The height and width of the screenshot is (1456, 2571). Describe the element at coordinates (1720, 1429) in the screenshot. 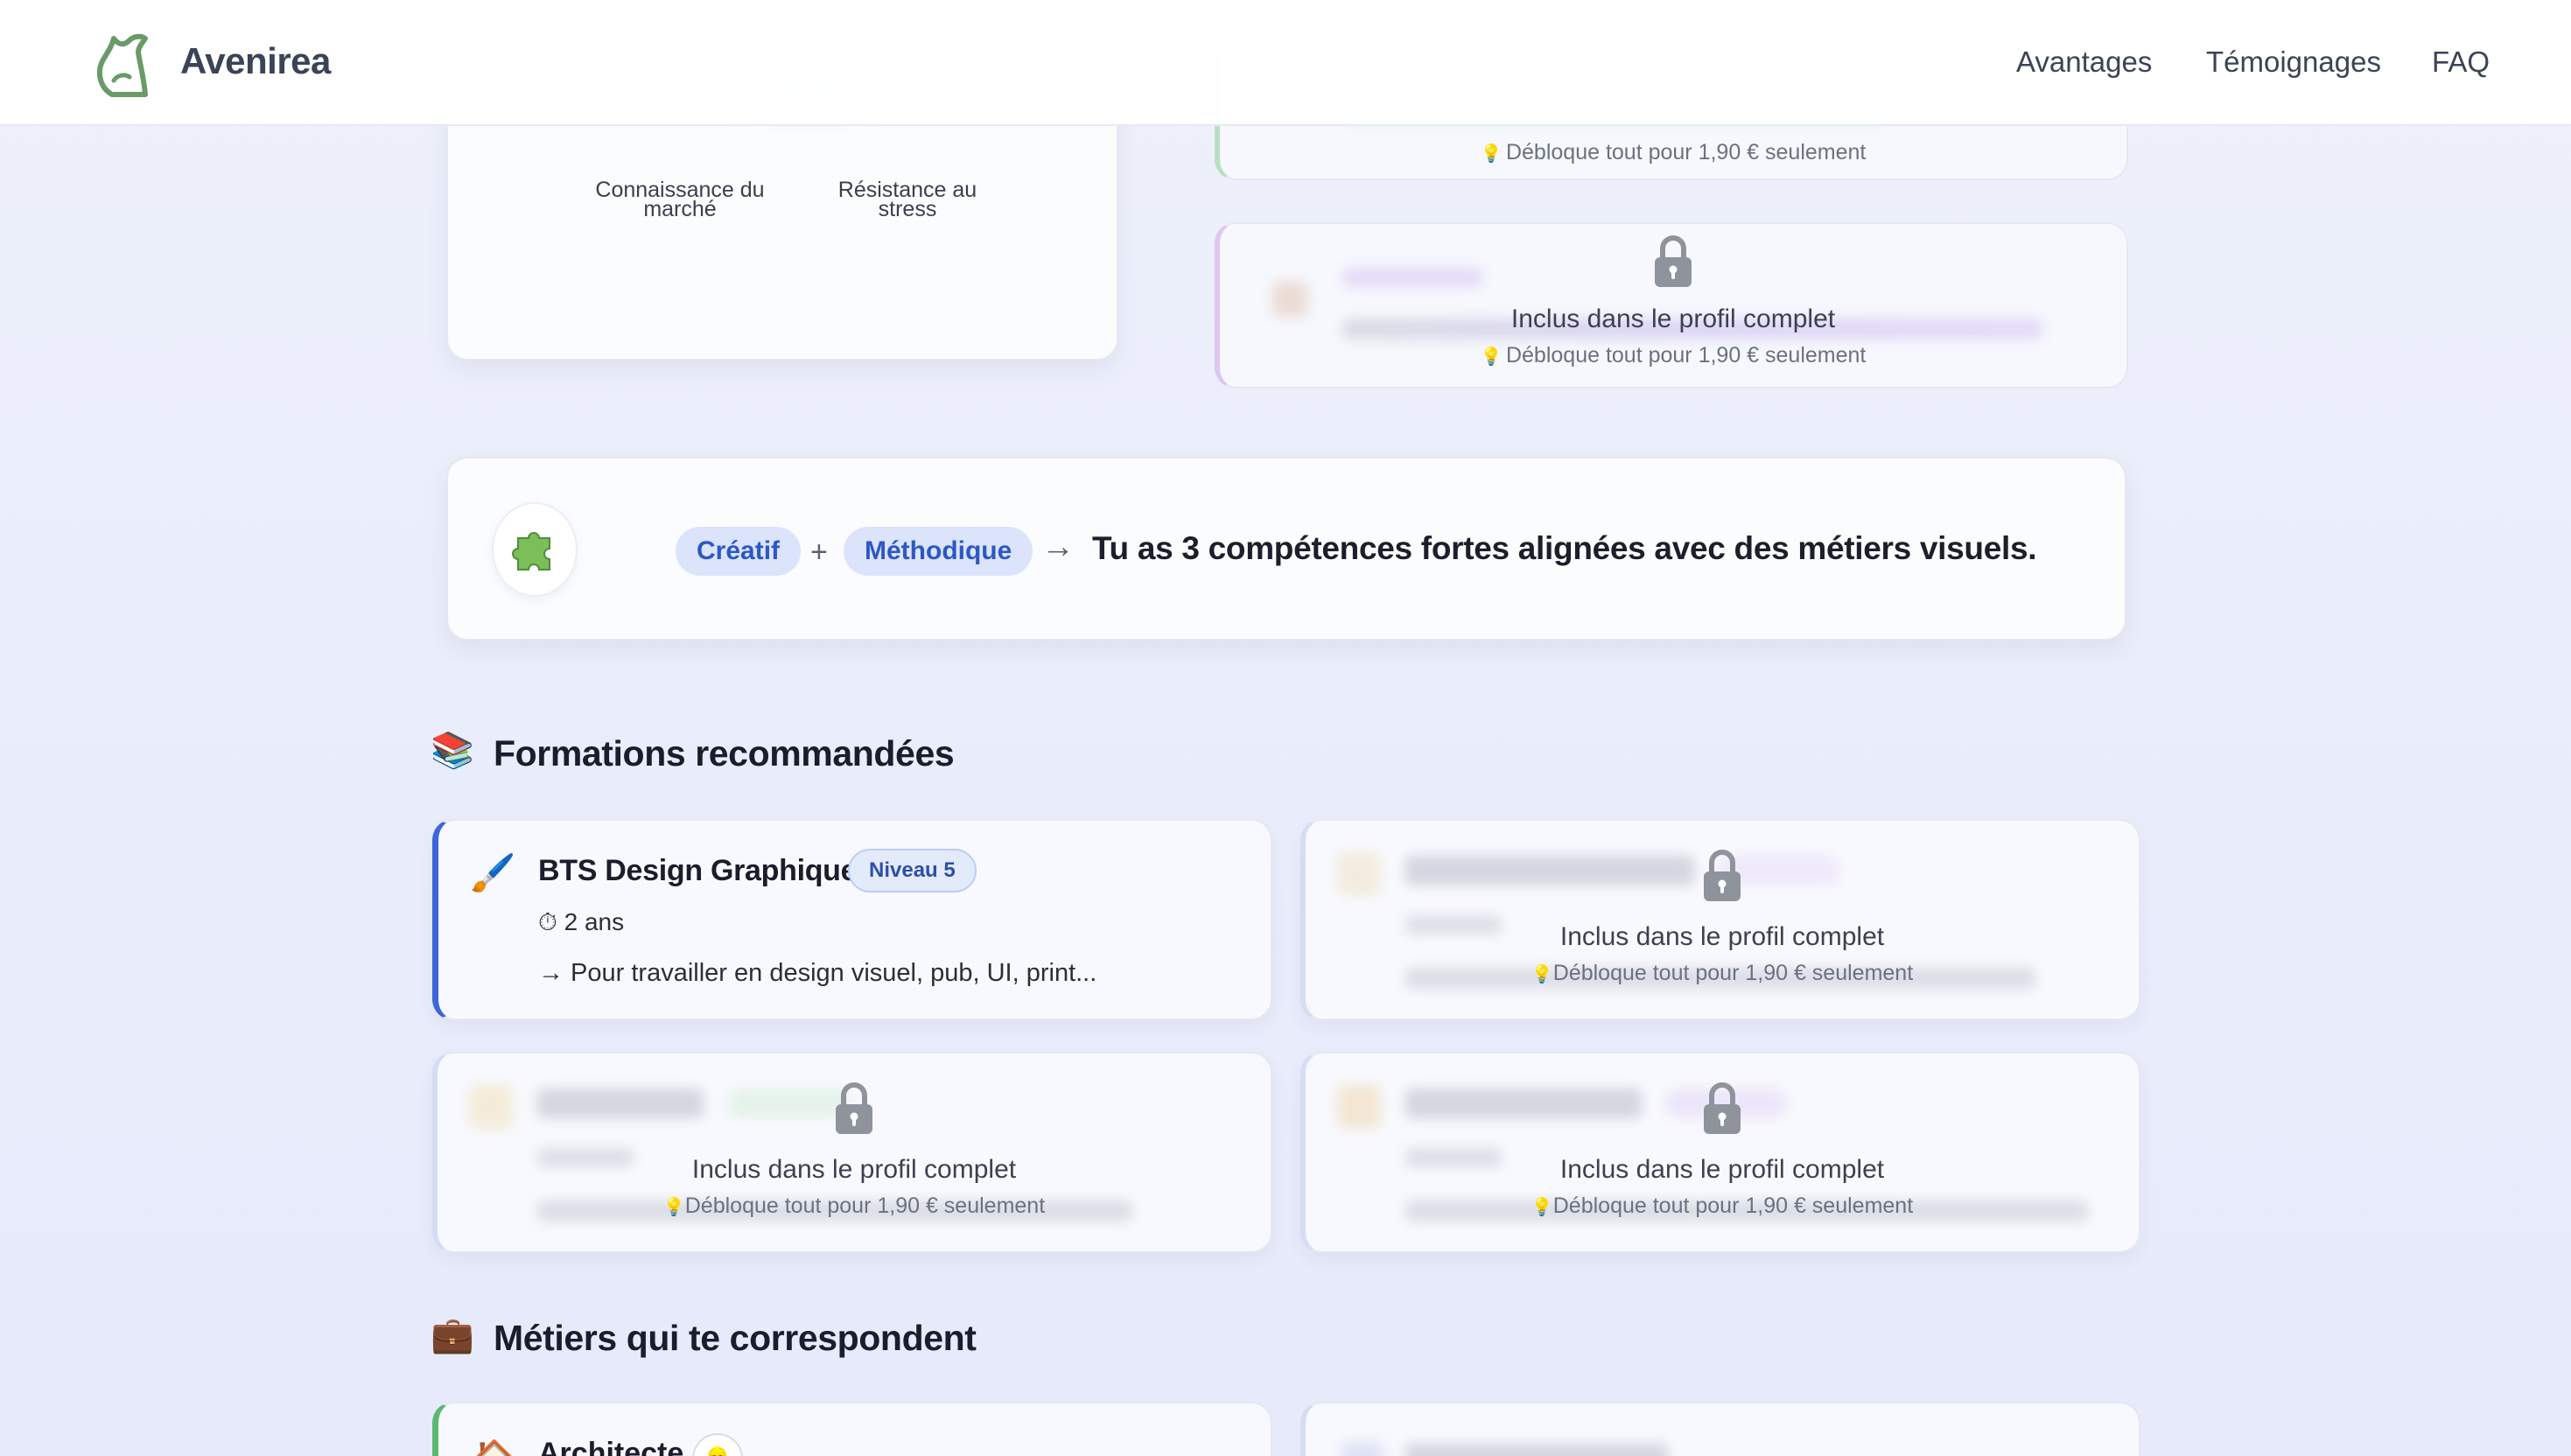

I see `metier-card-locked` at that location.